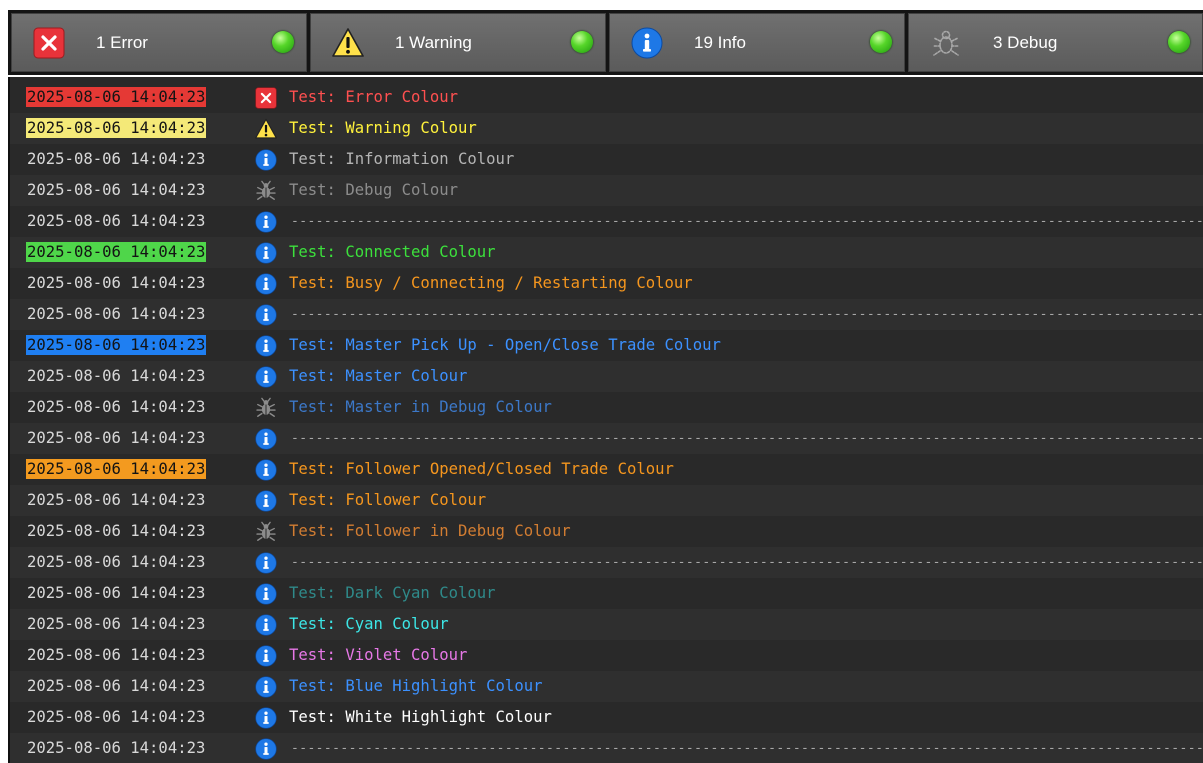 This screenshot has width=1203, height=763. I want to click on log-row: 2025-08-06 14:04:23 Test: Debug Colour, so click(606, 190).